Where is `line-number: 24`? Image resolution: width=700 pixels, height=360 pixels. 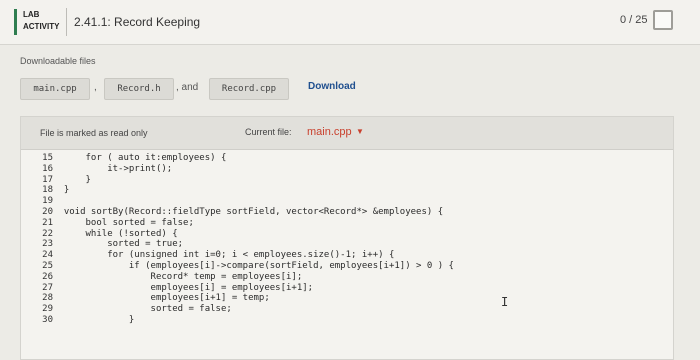
line-number: 24 is located at coordinates (47, 255).